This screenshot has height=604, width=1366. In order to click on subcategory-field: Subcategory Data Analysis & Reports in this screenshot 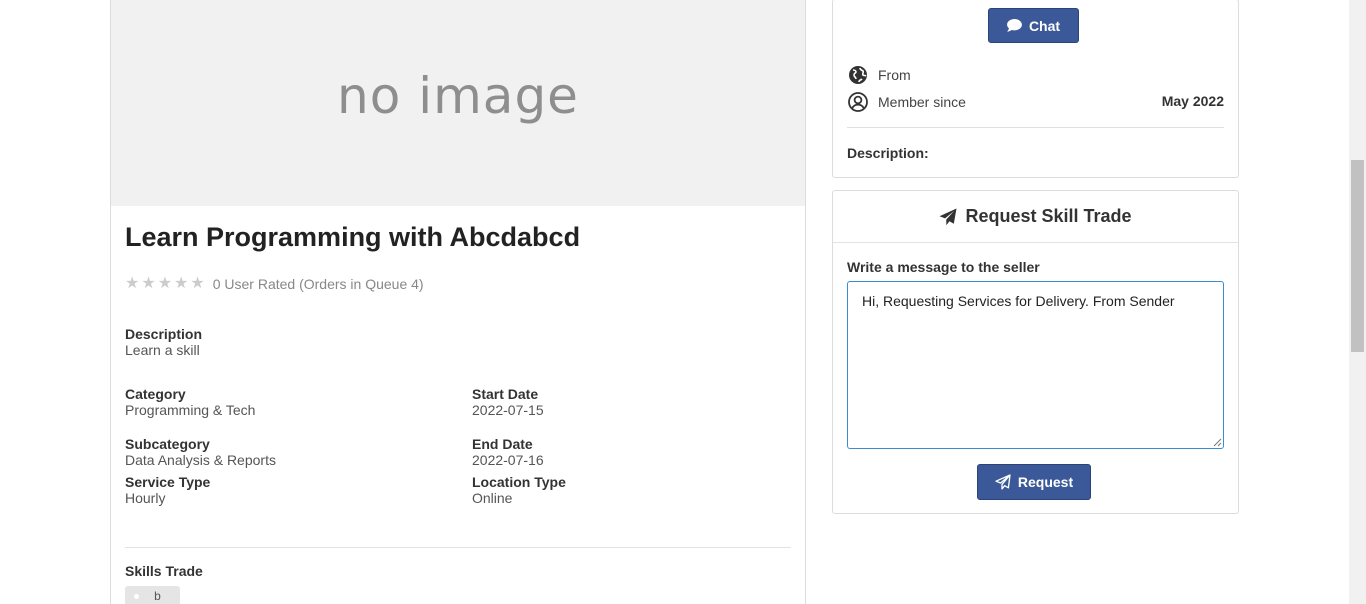, I will do `click(200, 452)`.